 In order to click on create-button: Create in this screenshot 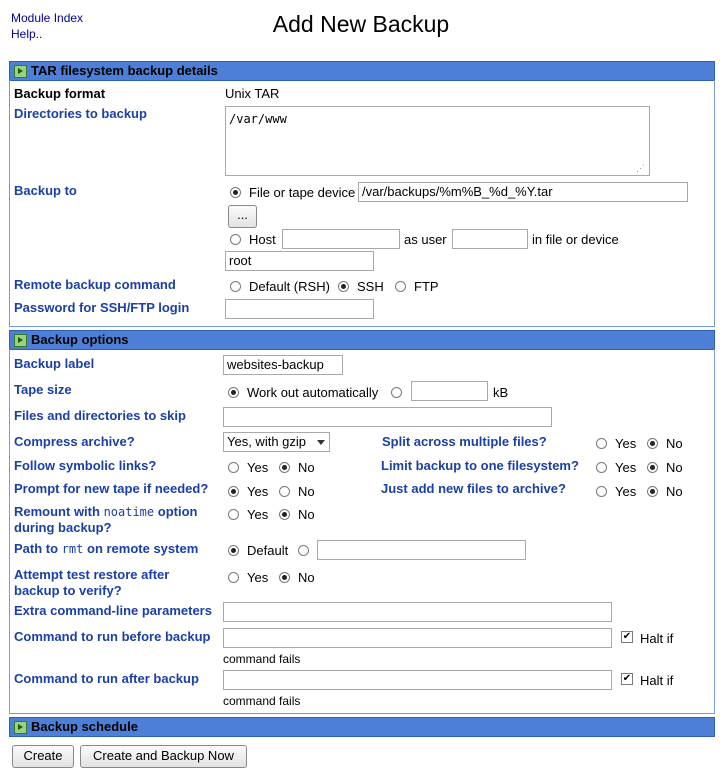, I will do `click(43, 756)`.